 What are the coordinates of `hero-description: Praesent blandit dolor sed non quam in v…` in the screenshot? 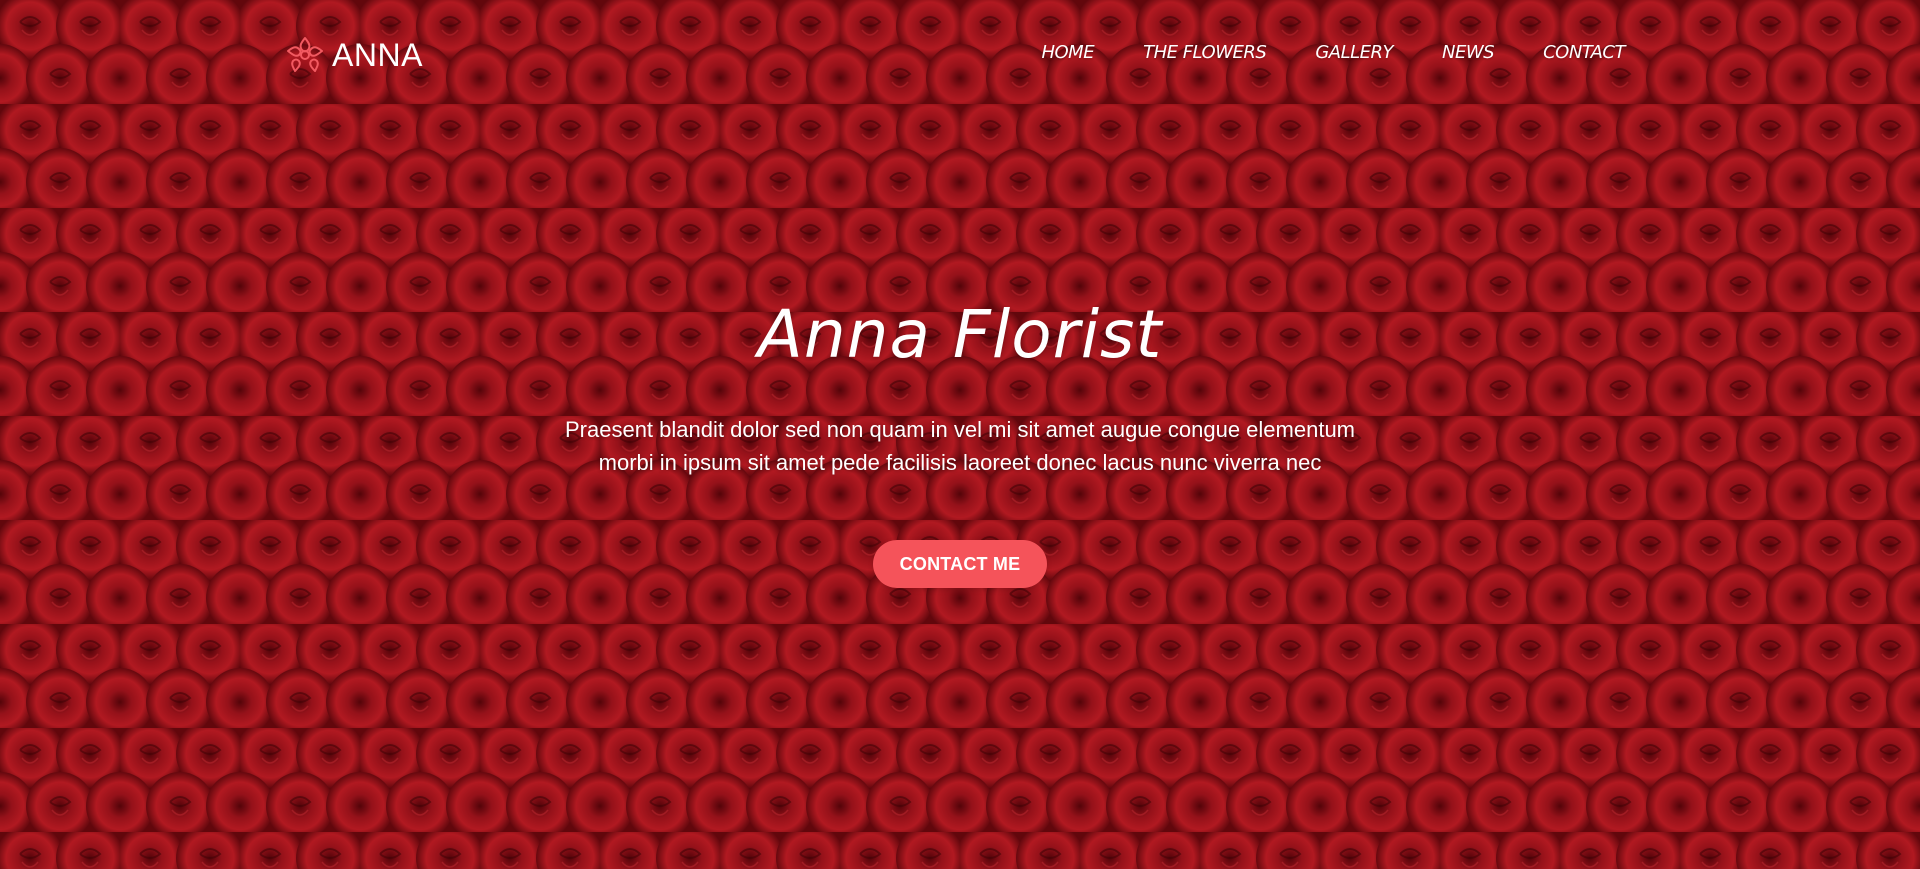 It's located at (960, 446).